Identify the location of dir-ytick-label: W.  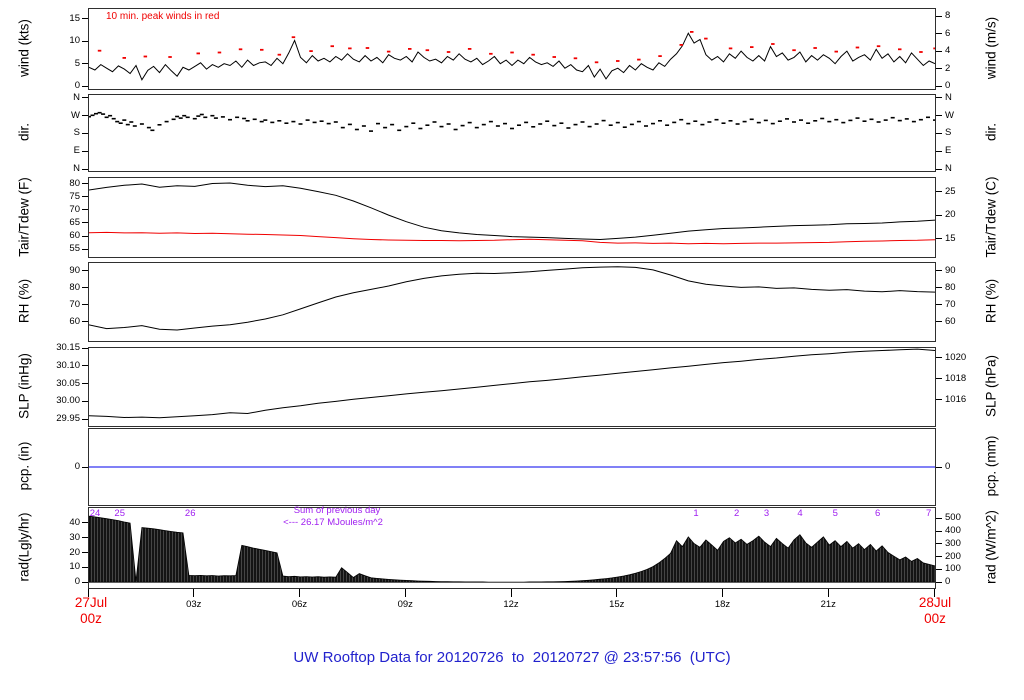
(75, 115).